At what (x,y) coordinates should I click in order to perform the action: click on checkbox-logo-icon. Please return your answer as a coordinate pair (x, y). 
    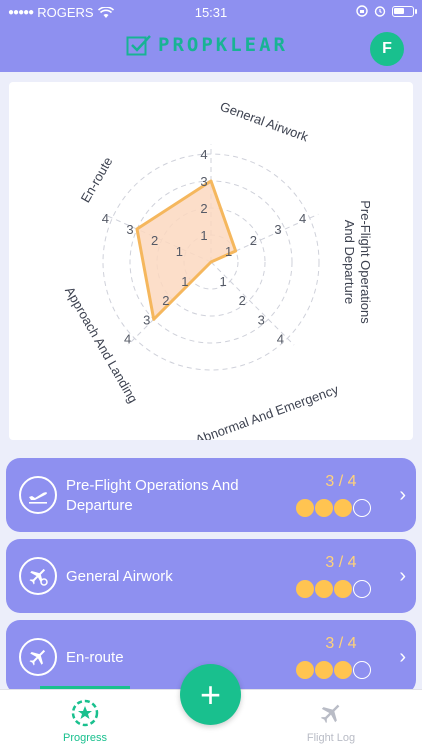
    Looking at the image, I should click on (138, 45).